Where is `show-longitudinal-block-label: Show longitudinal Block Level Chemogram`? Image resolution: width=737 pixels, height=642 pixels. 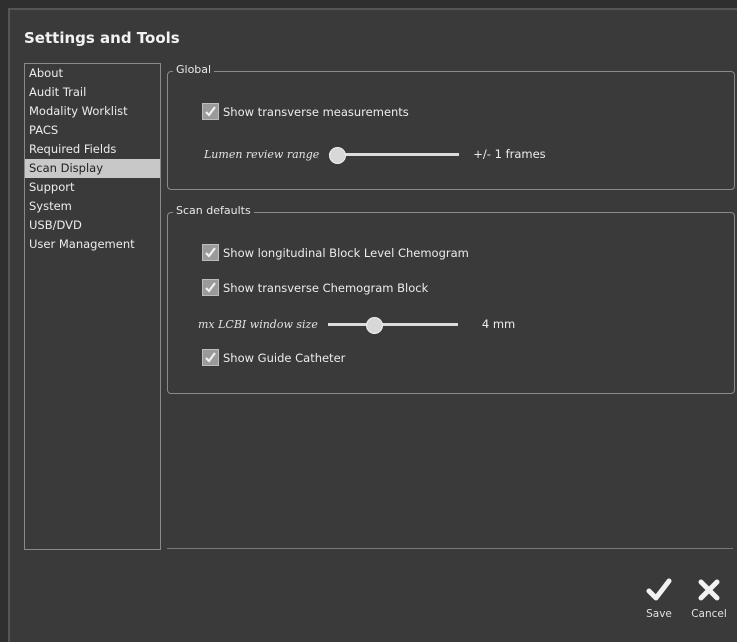
show-longitudinal-block-label: Show longitudinal Block Level Chemogram is located at coordinates (346, 252).